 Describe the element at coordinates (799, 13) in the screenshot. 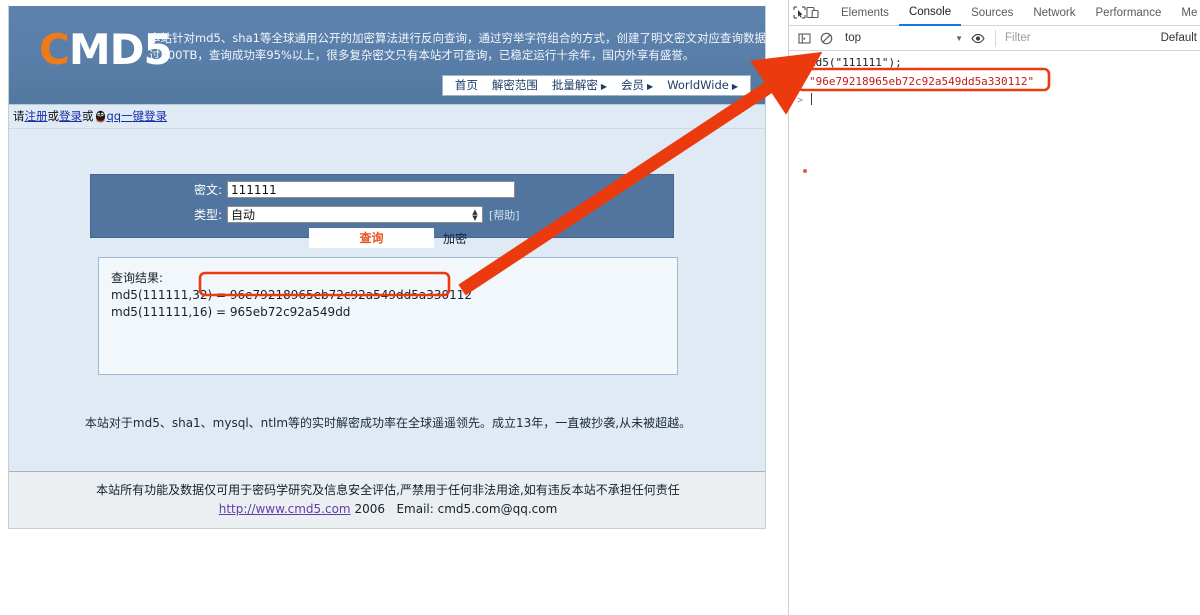

I see `inspect-element-icon` at that location.